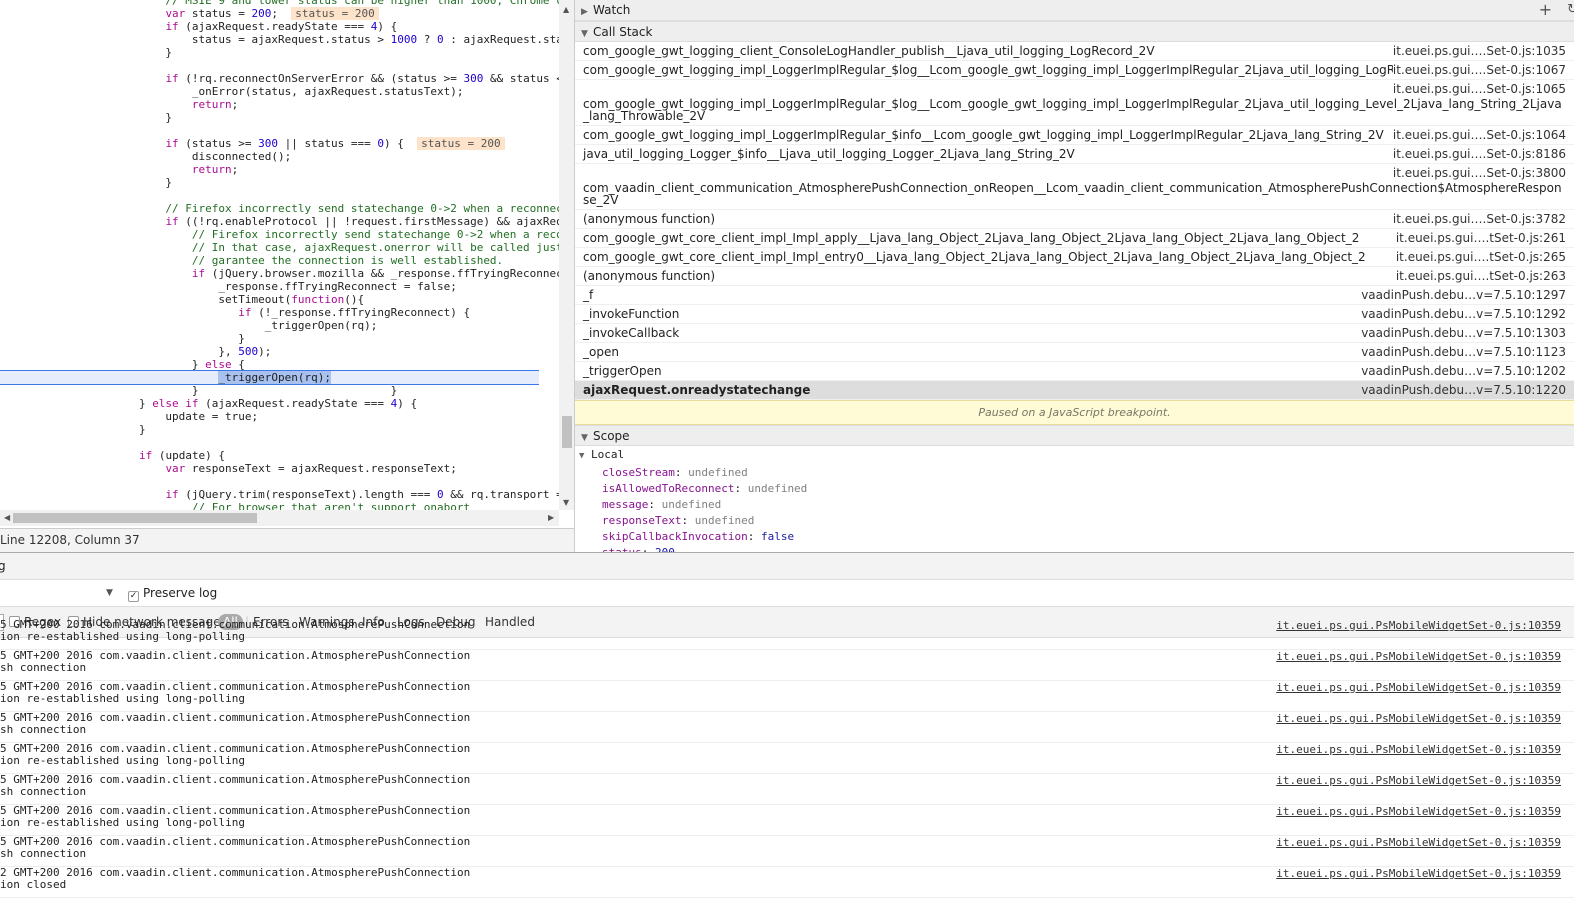 Image resolution: width=1574 pixels, height=904 pixels. I want to click on code-token: status =, so click(218, 13).